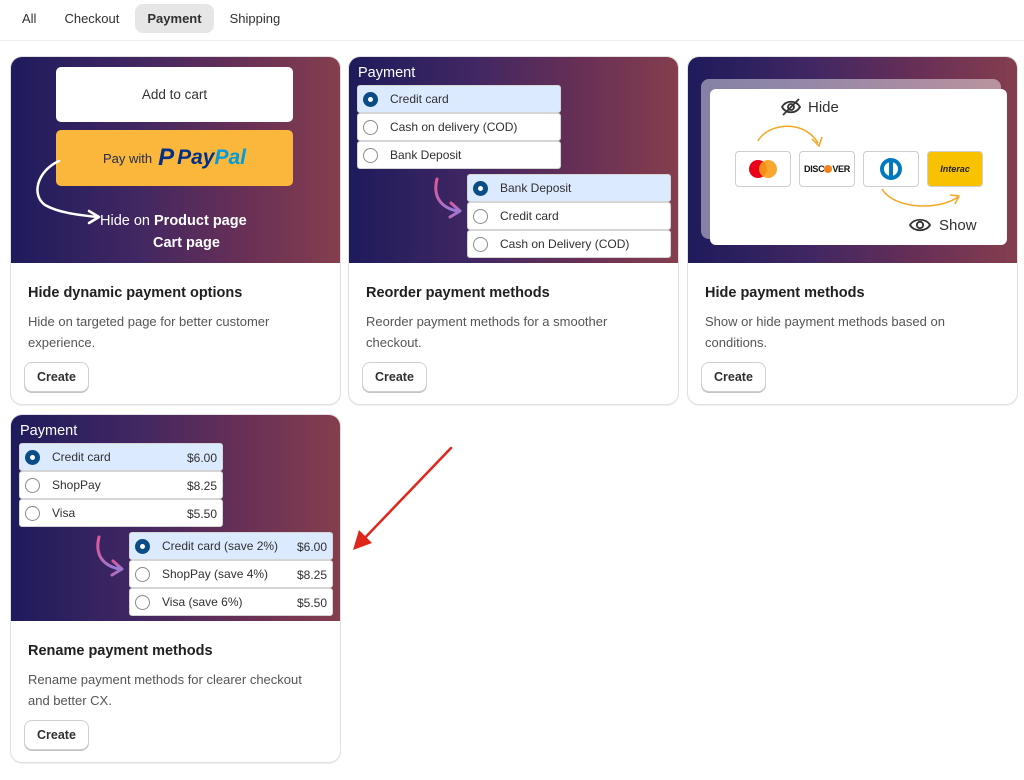  What do you see at coordinates (231, 546) in the screenshot?
I see `payment-option: Credit card (save 2%) $6.00` at bounding box center [231, 546].